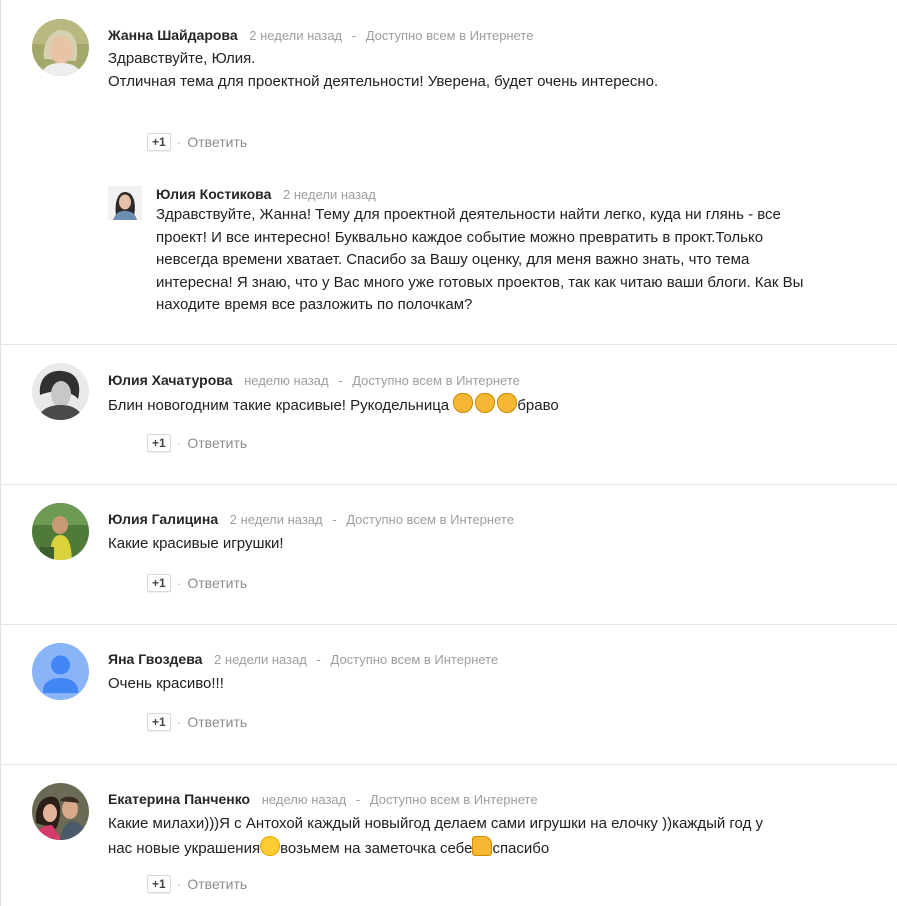  Describe the element at coordinates (196, 543) in the screenshot. I see `comment-text: Какие красивые игрушки!` at that location.